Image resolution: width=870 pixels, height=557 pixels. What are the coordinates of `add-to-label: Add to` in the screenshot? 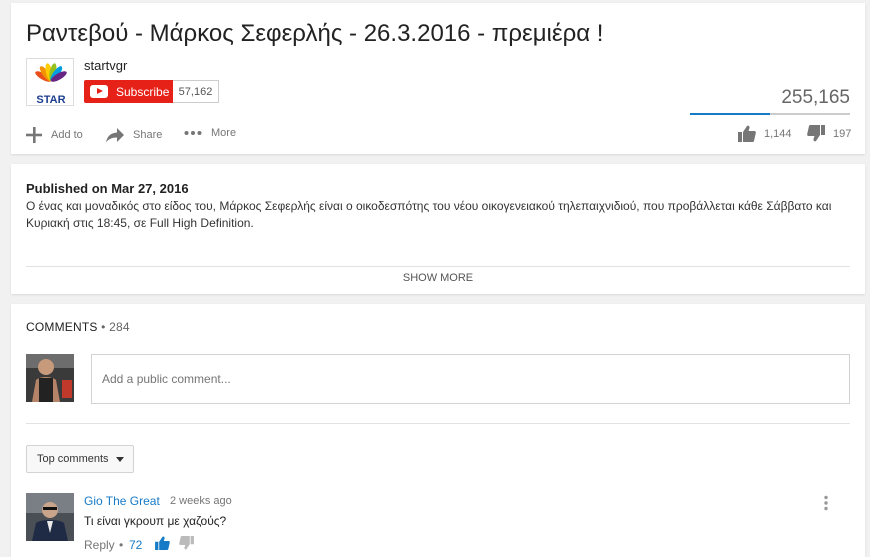 It's located at (67, 135).